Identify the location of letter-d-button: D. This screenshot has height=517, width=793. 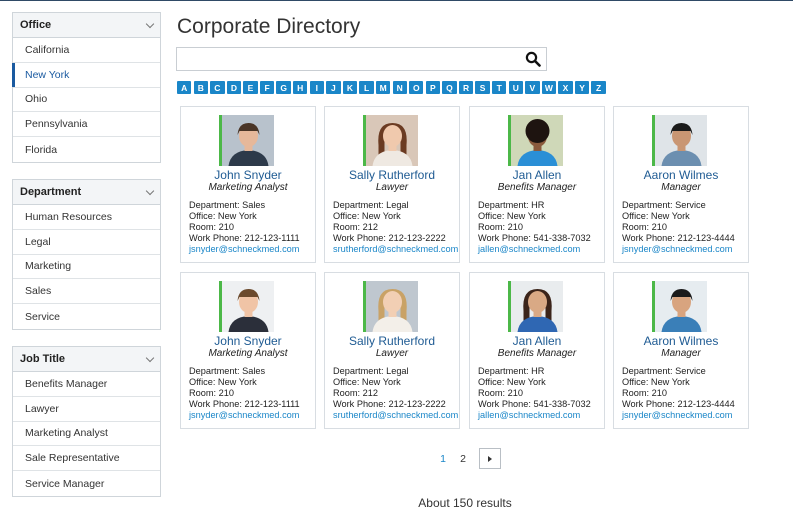
(234, 87).